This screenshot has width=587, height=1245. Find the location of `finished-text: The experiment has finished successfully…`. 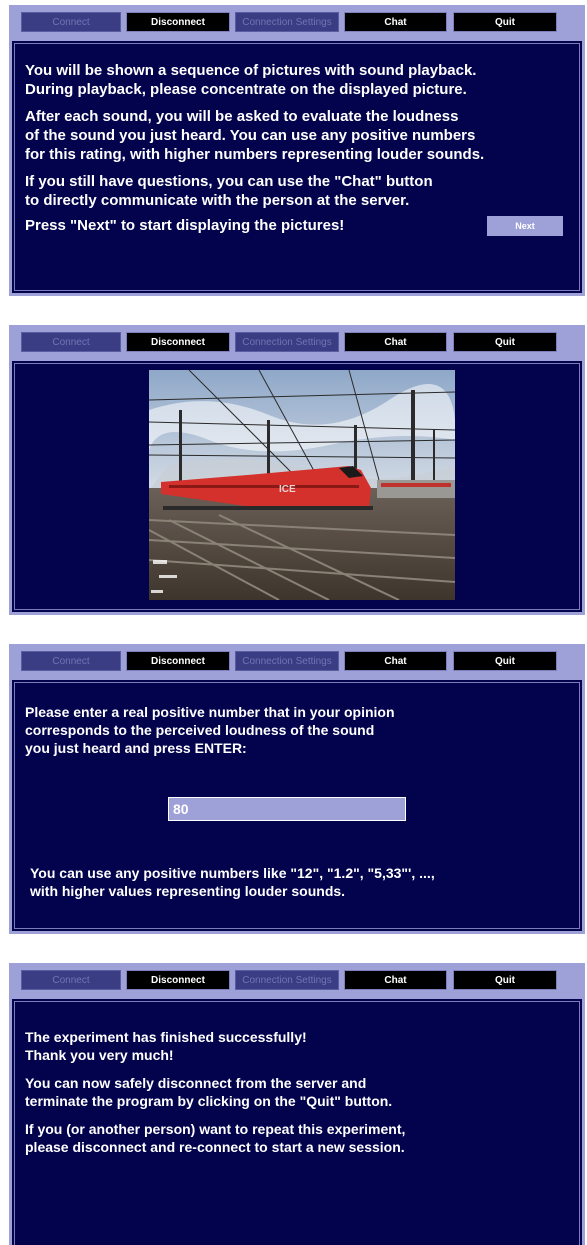

finished-text: The experiment has finished successfully… is located at coordinates (166, 1046).